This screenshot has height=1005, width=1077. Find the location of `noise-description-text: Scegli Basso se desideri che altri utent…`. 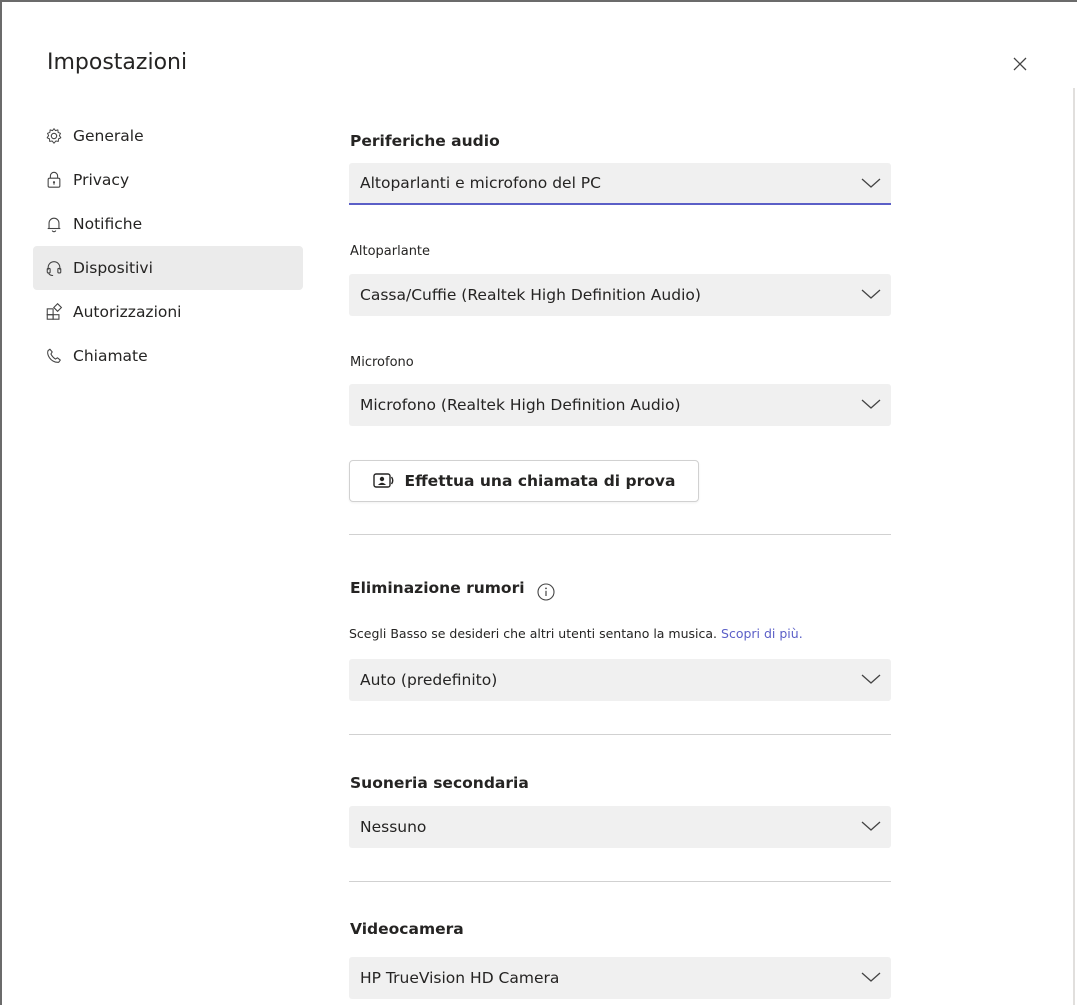

noise-description-text: Scegli Basso se desideri che altri utent… is located at coordinates (533, 633).